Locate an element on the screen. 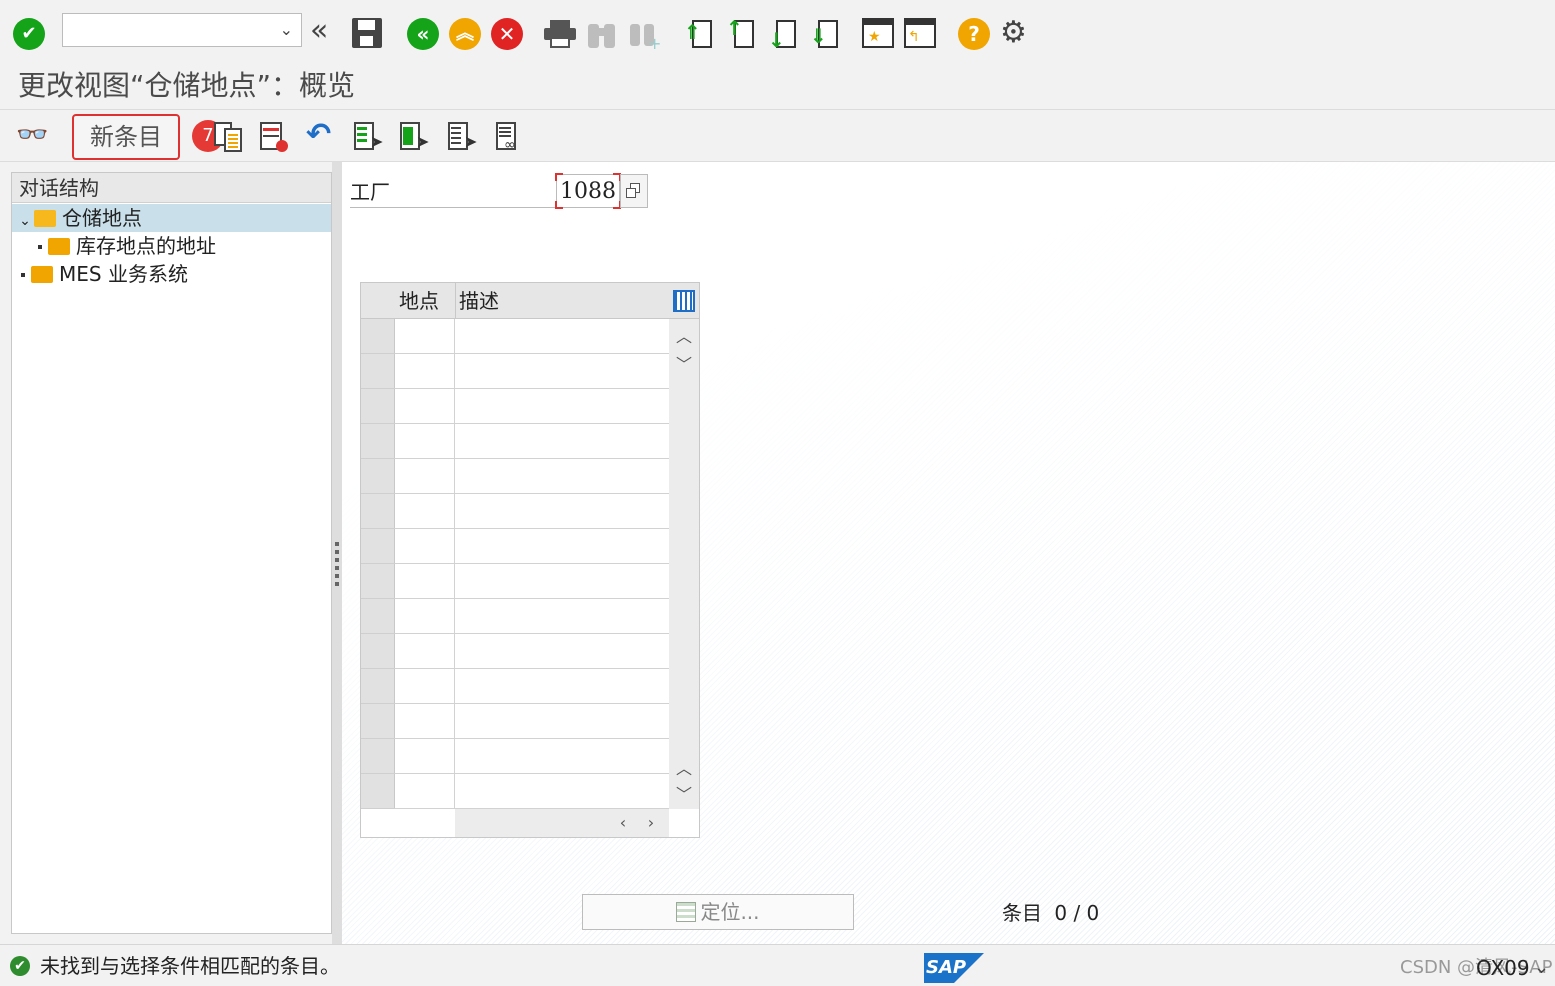 The height and width of the screenshot is (986, 1555). select-block-icon: ➤ is located at coordinates (415, 138).